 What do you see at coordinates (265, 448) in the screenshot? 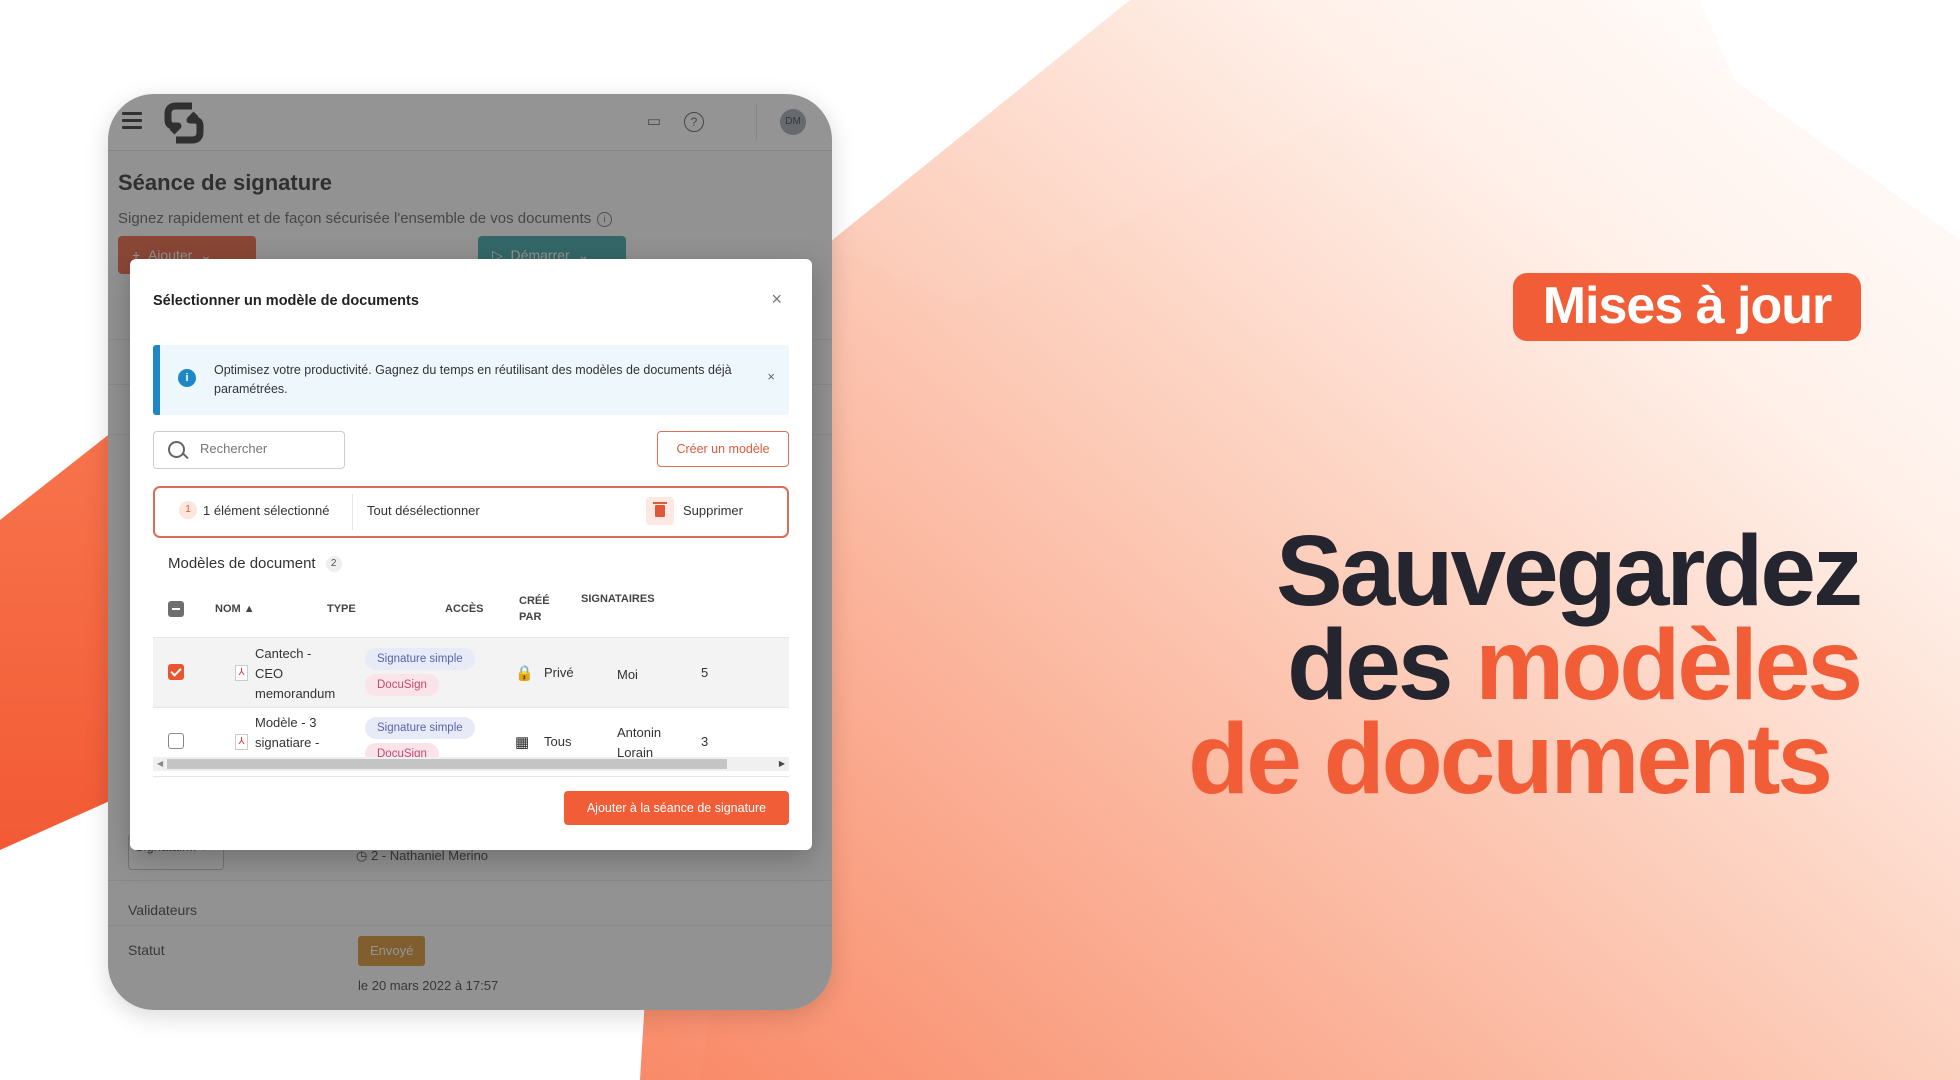
I see `search-input` at bounding box center [265, 448].